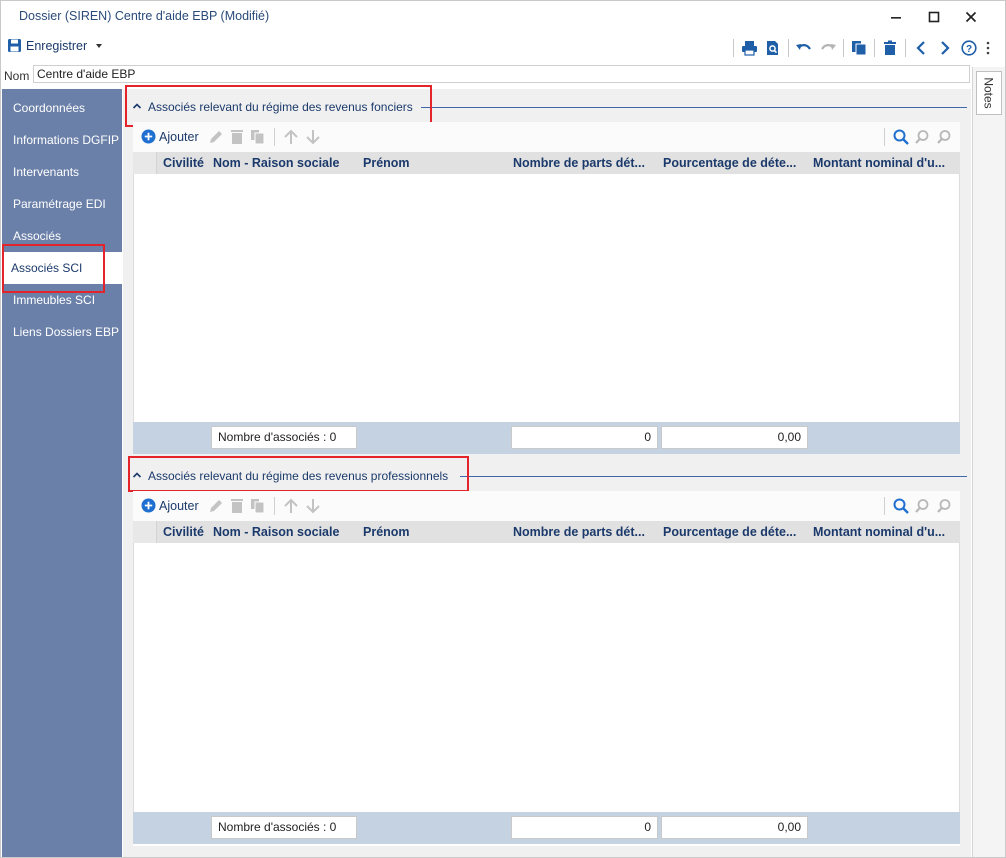 The image size is (1006, 858). Describe the element at coordinates (988, 48) in the screenshot. I see `more-options-button` at that location.